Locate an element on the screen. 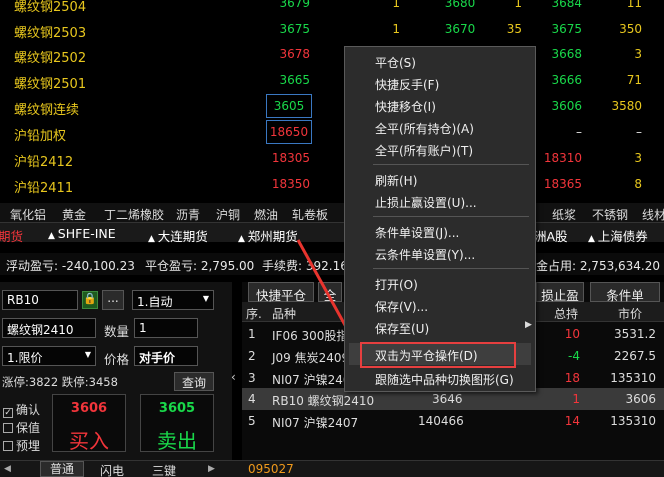 This screenshot has width=664, height=477. menu-item-quick-move: 快捷移仓(I) is located at coordinates (405, 106).